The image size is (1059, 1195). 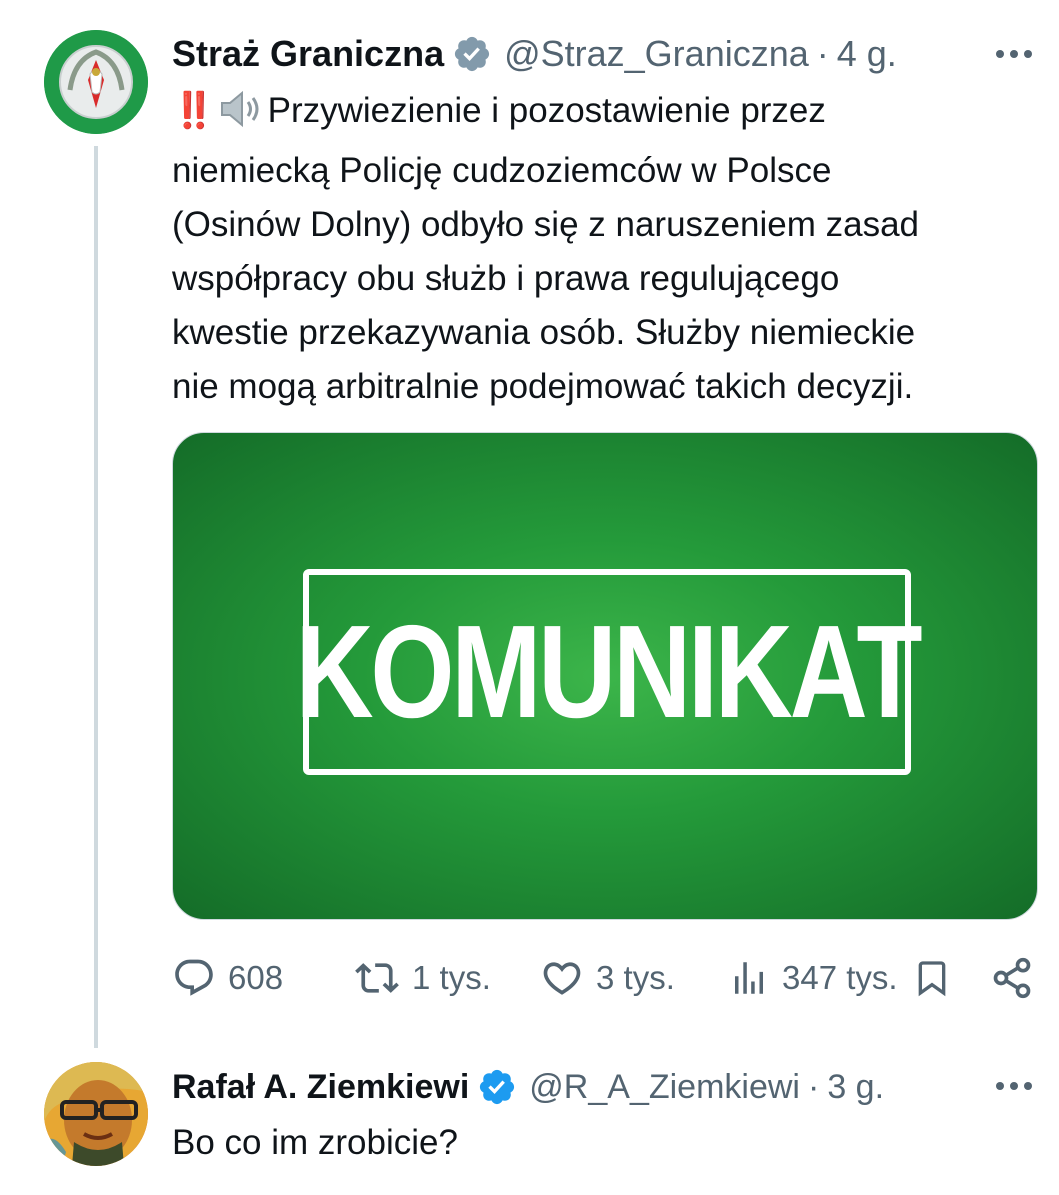 What do you see at coordinates (377, 978) in the screenshot?
I see `repost-icon` at bounding box center [377, 978].